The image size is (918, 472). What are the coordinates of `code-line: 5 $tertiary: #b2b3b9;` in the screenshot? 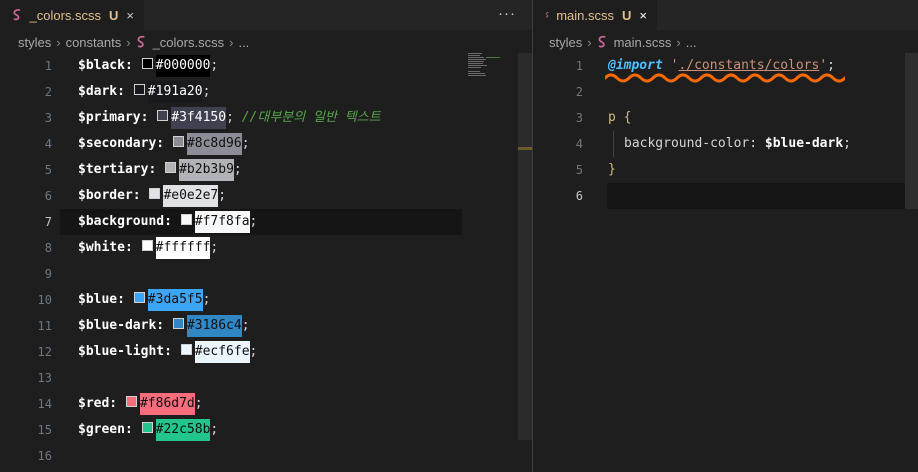 It's located at (266, 170).